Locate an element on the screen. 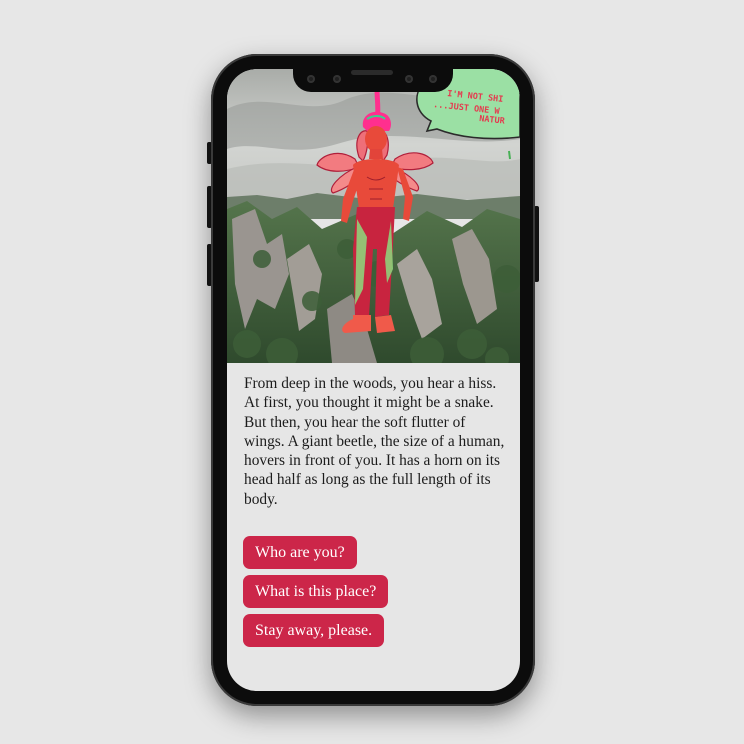  proximity-sensor-icon is located at coordinates (409, 79).